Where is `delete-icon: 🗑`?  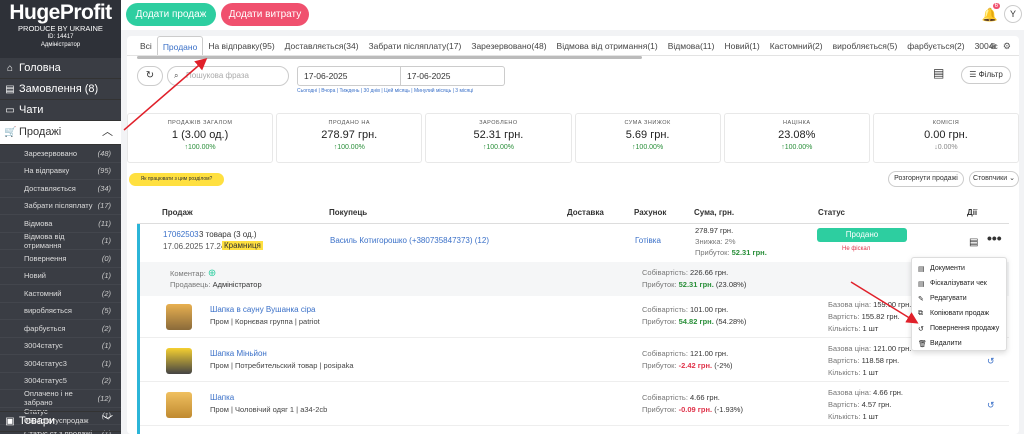 delete-icon: 🗑 is located at coordinates (922, 344).